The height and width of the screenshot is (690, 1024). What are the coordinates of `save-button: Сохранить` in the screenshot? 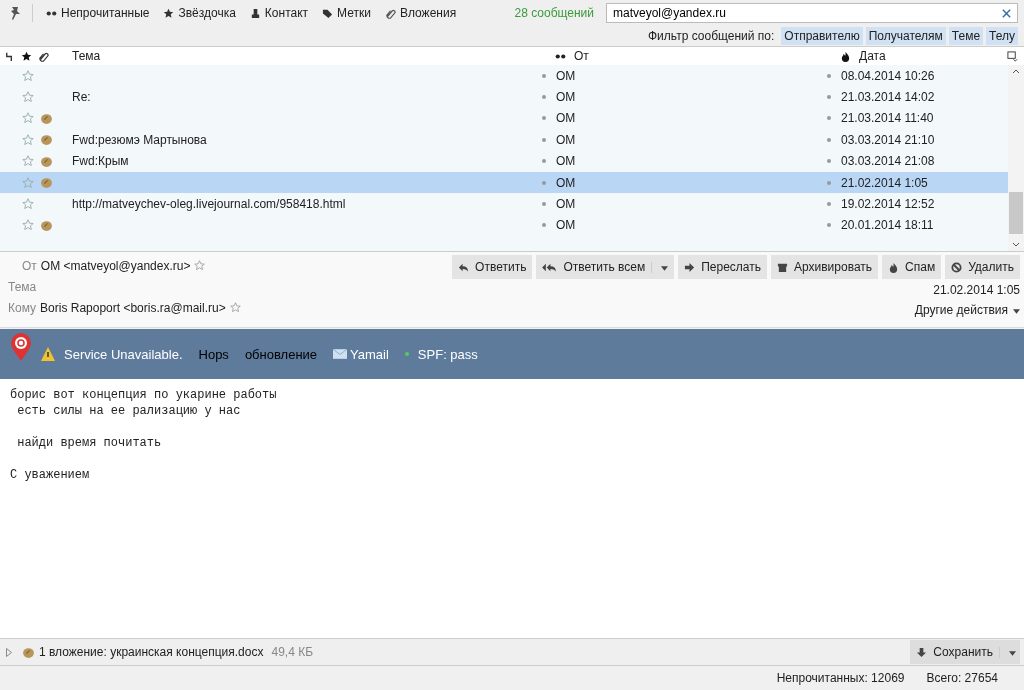 It's located at (965, 652).